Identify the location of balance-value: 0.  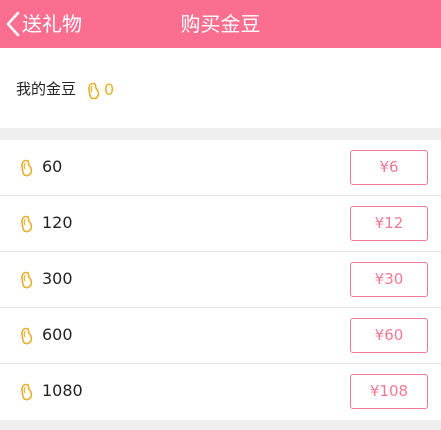
(109, 89).